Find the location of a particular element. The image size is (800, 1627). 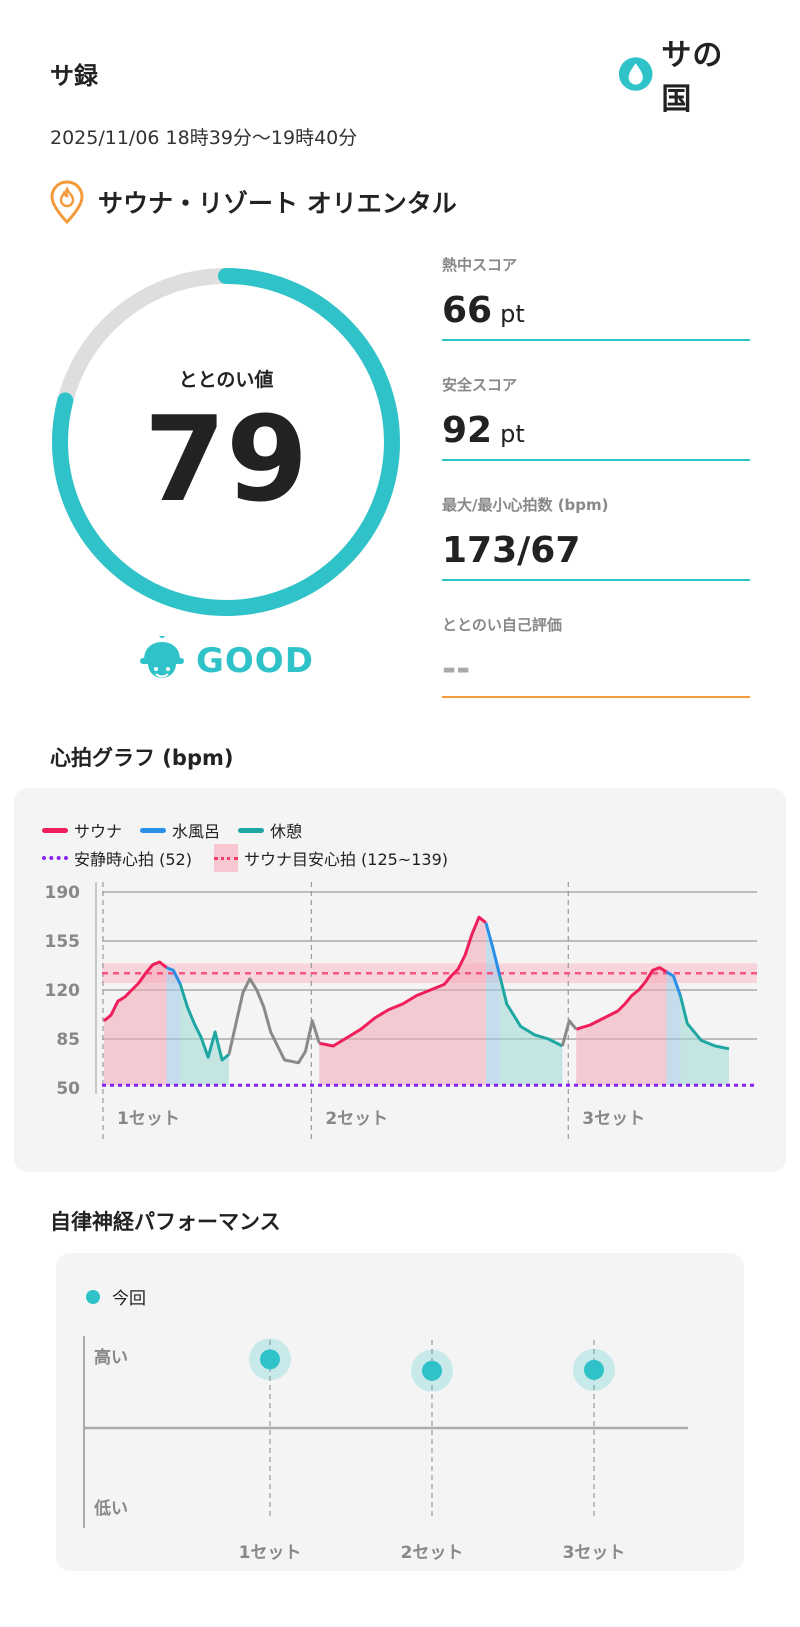

ans-high-label: 高い is located at coordinates (111, 1357).